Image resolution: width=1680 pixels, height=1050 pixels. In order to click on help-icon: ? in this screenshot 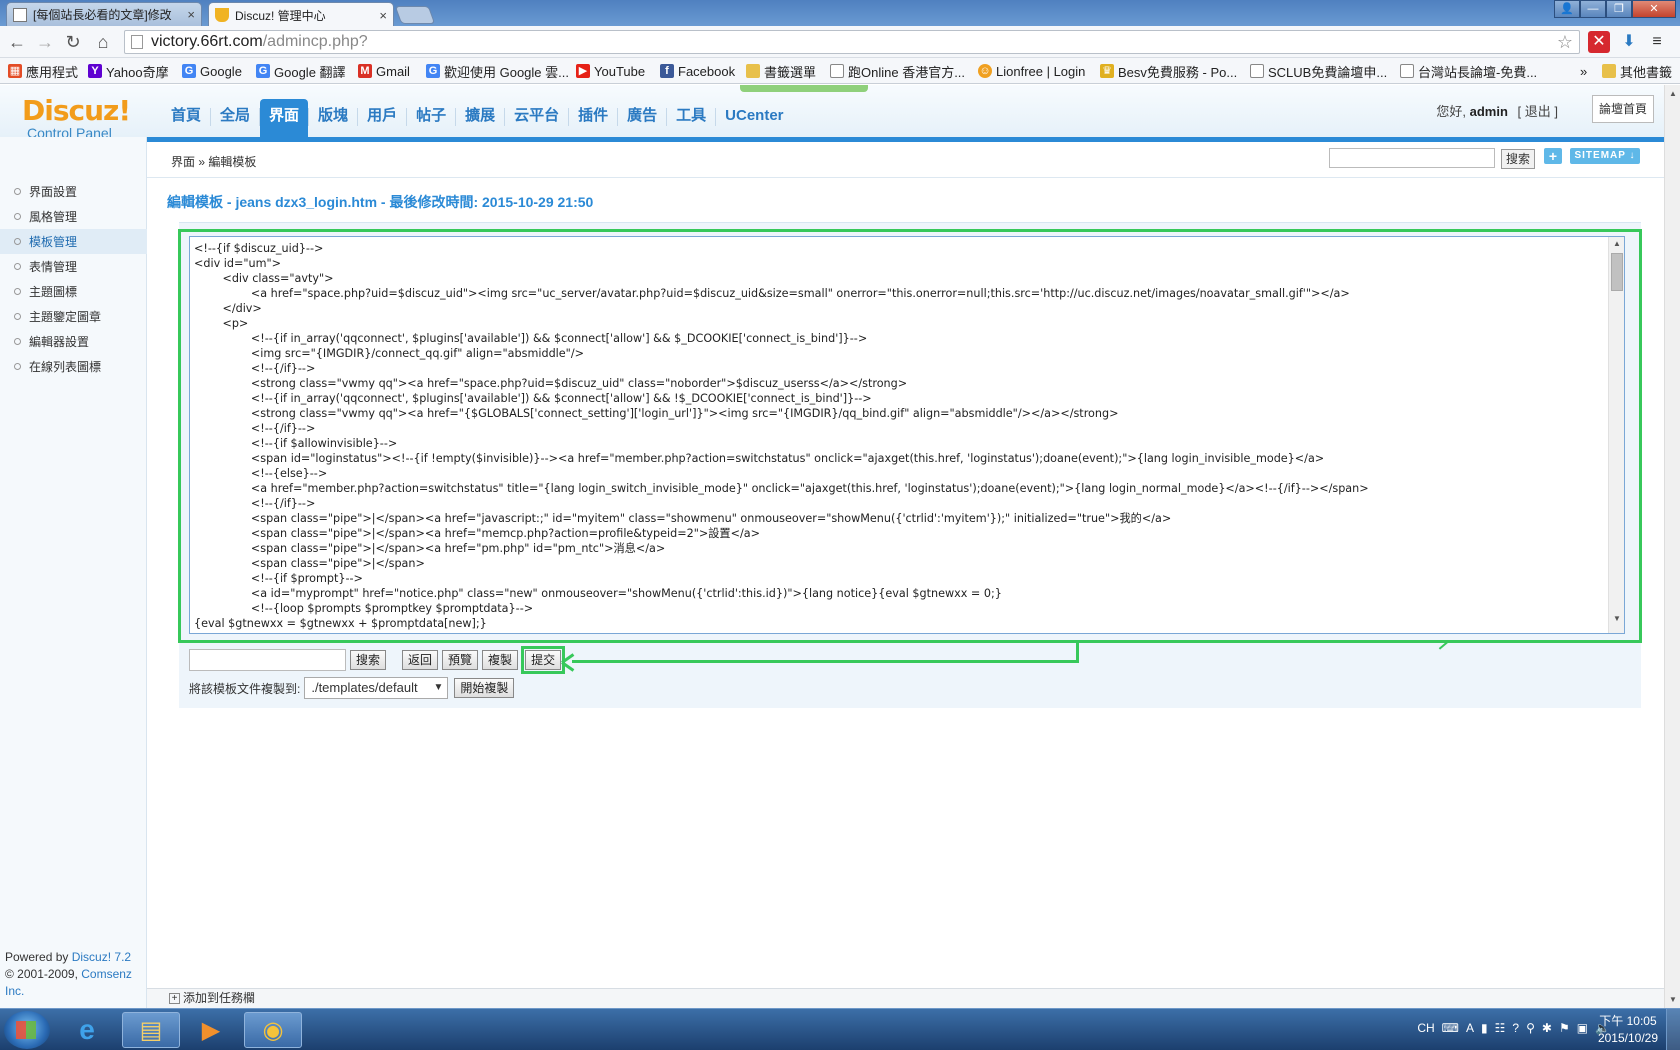, I will do `click(1515, 1028)`.